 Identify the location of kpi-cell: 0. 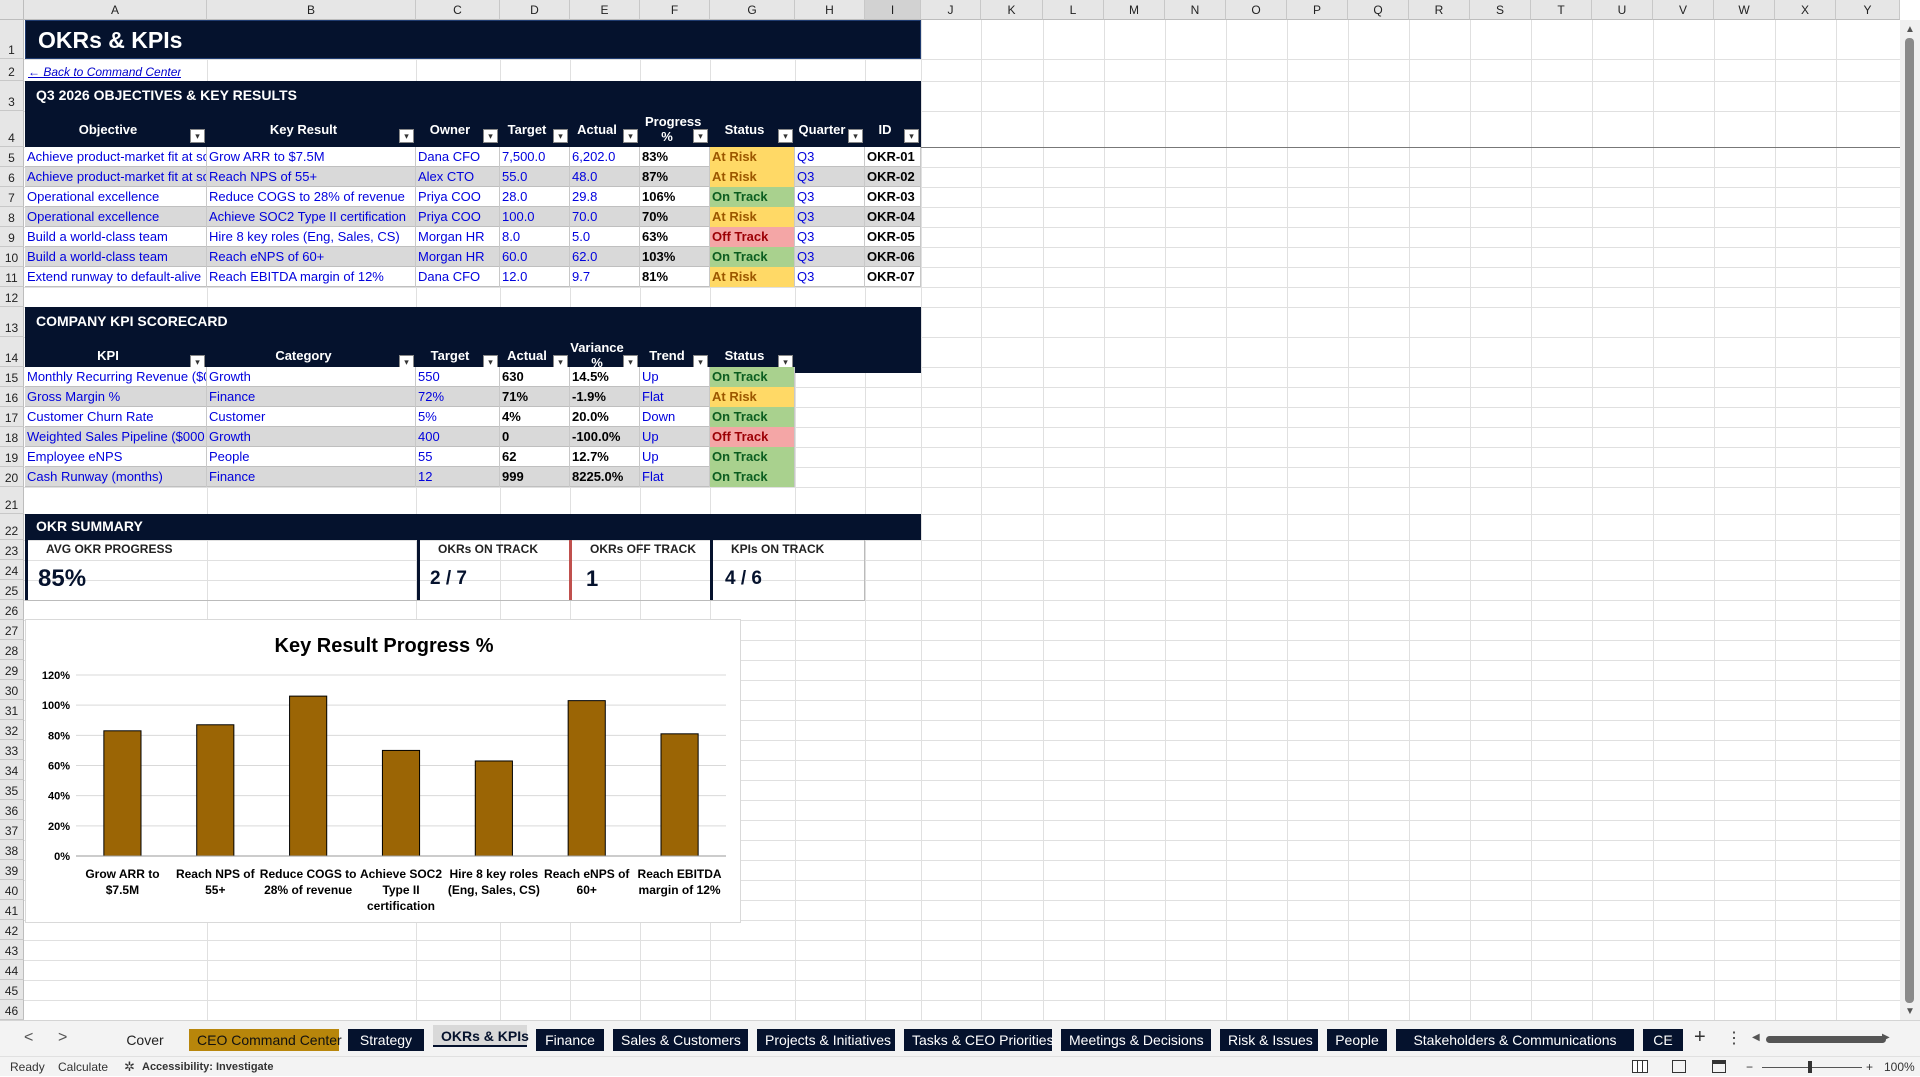
(535, 437).